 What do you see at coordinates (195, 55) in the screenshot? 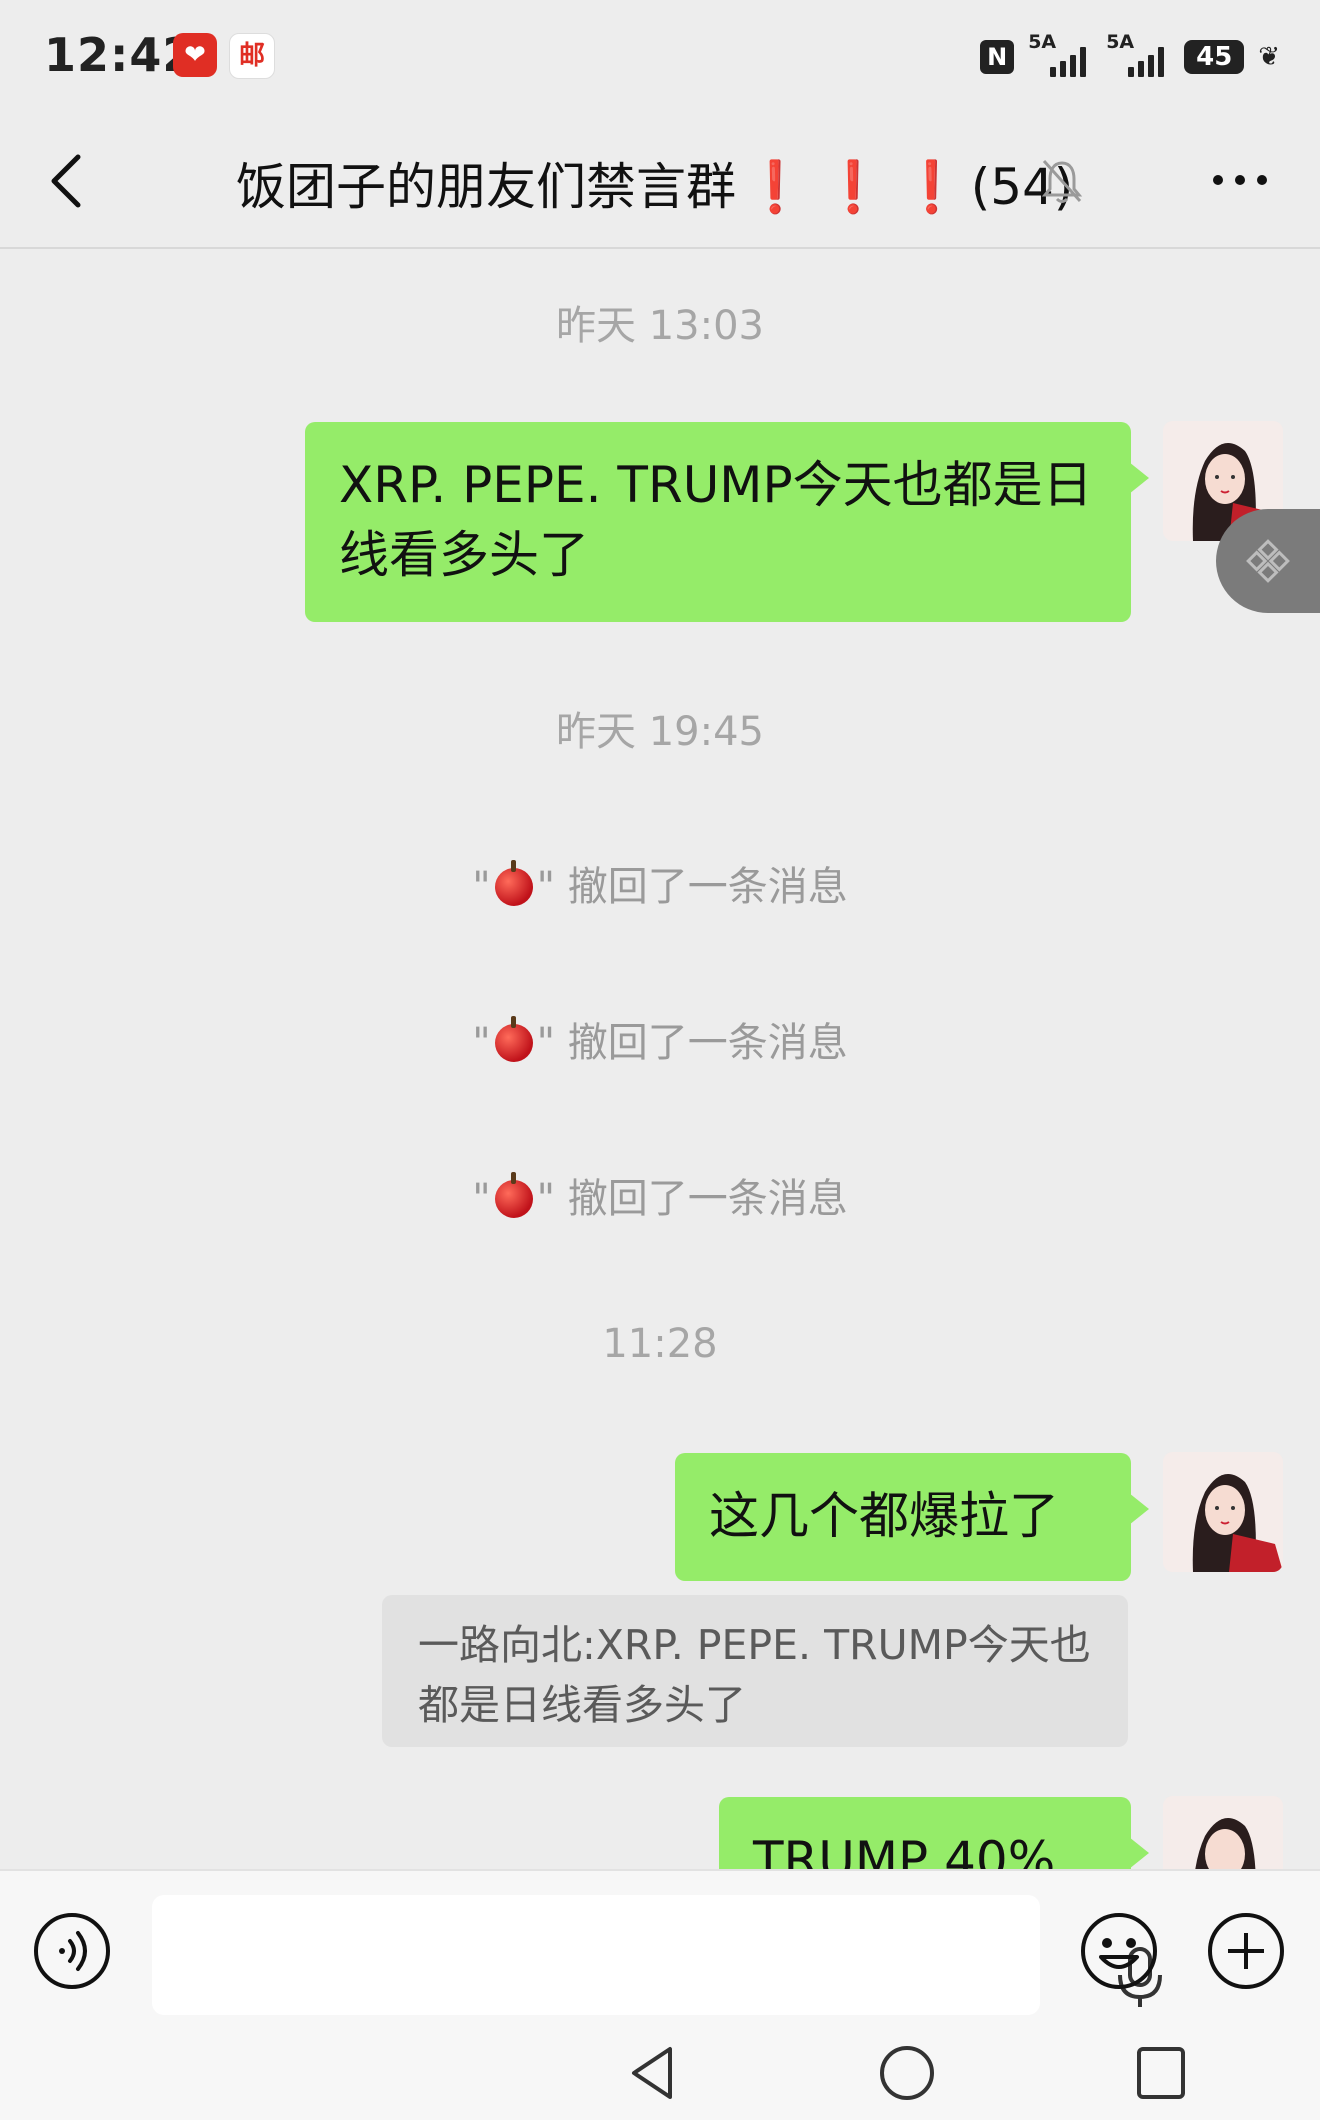
I see `pinduoduo-icon: ❤` at bounding box center [195, 55].